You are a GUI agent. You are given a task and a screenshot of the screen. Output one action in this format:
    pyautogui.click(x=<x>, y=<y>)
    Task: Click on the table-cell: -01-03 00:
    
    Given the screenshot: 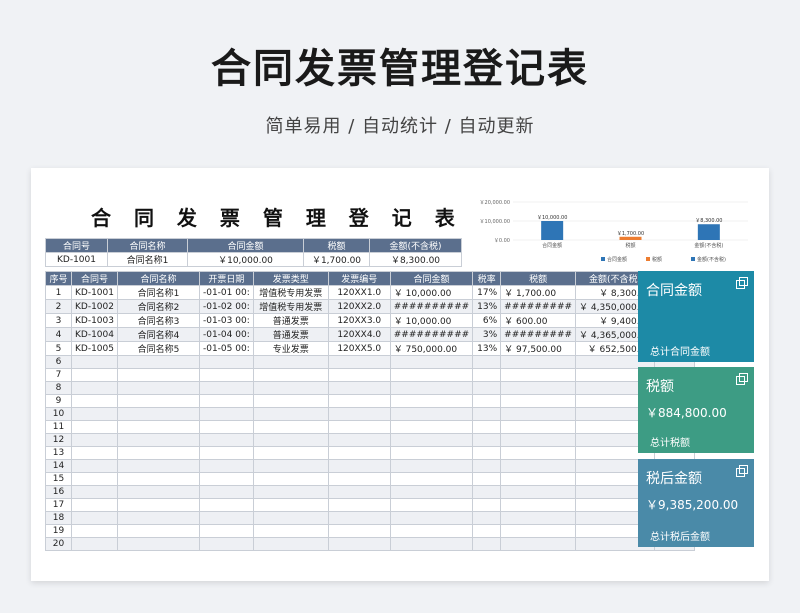 What is the action you would take?
    pyautogui.click(x=226, y=320)
    